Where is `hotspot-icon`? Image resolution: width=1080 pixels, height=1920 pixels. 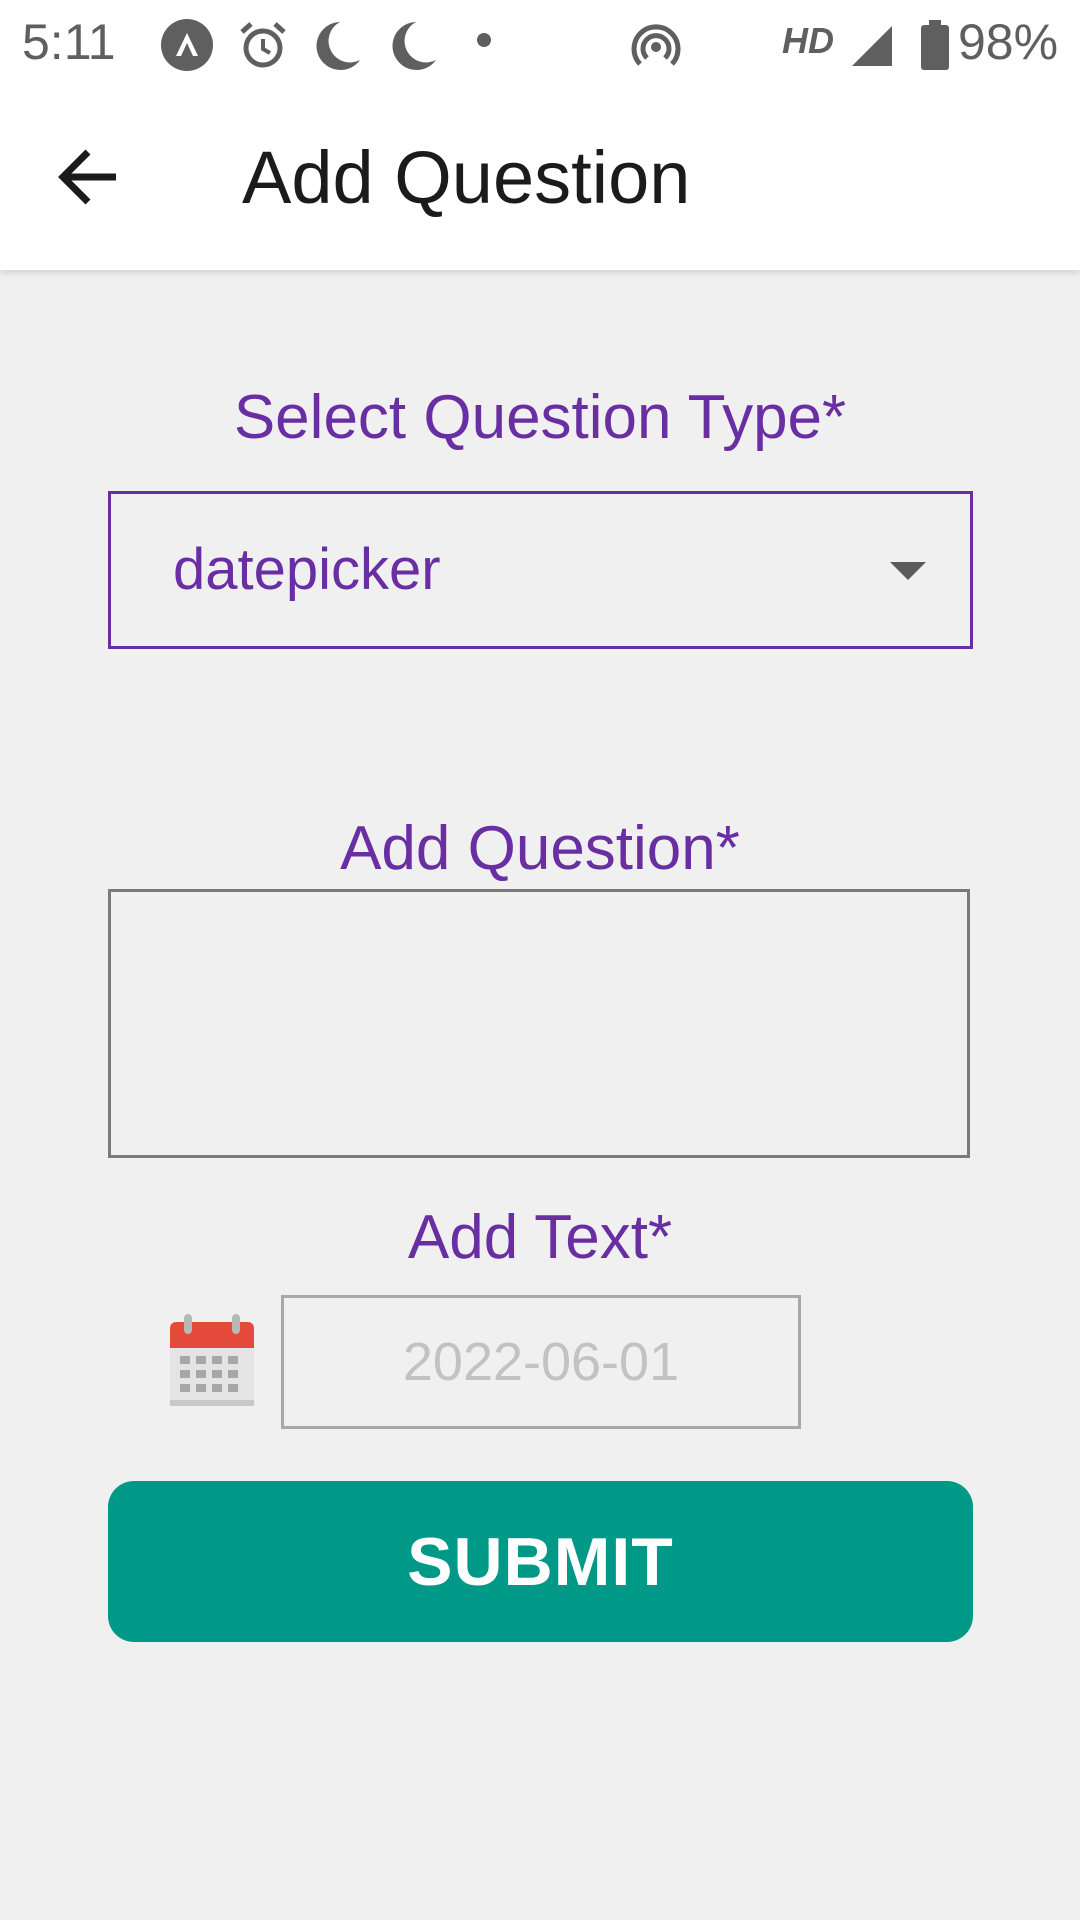 hotspot-icon is located at coordinates (656, 45).